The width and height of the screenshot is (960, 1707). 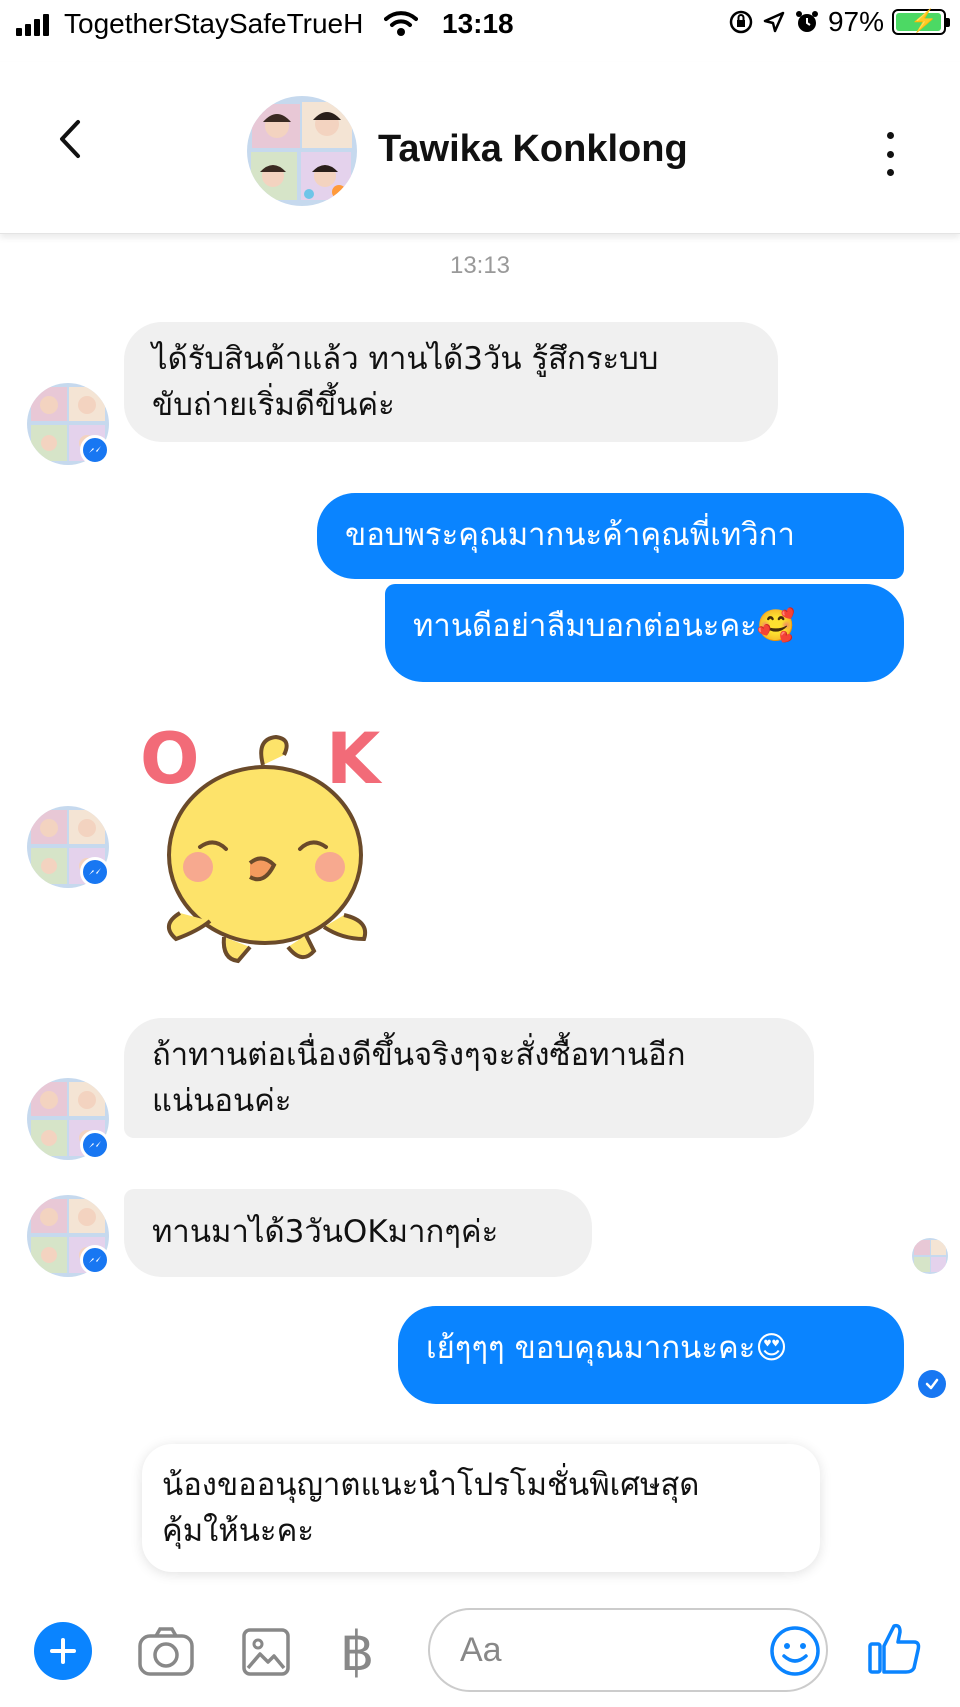 What do you see at coordinates (795, 1651) in the screenshot?
I see `smiley-icon` at bounding box center [795, 1651].